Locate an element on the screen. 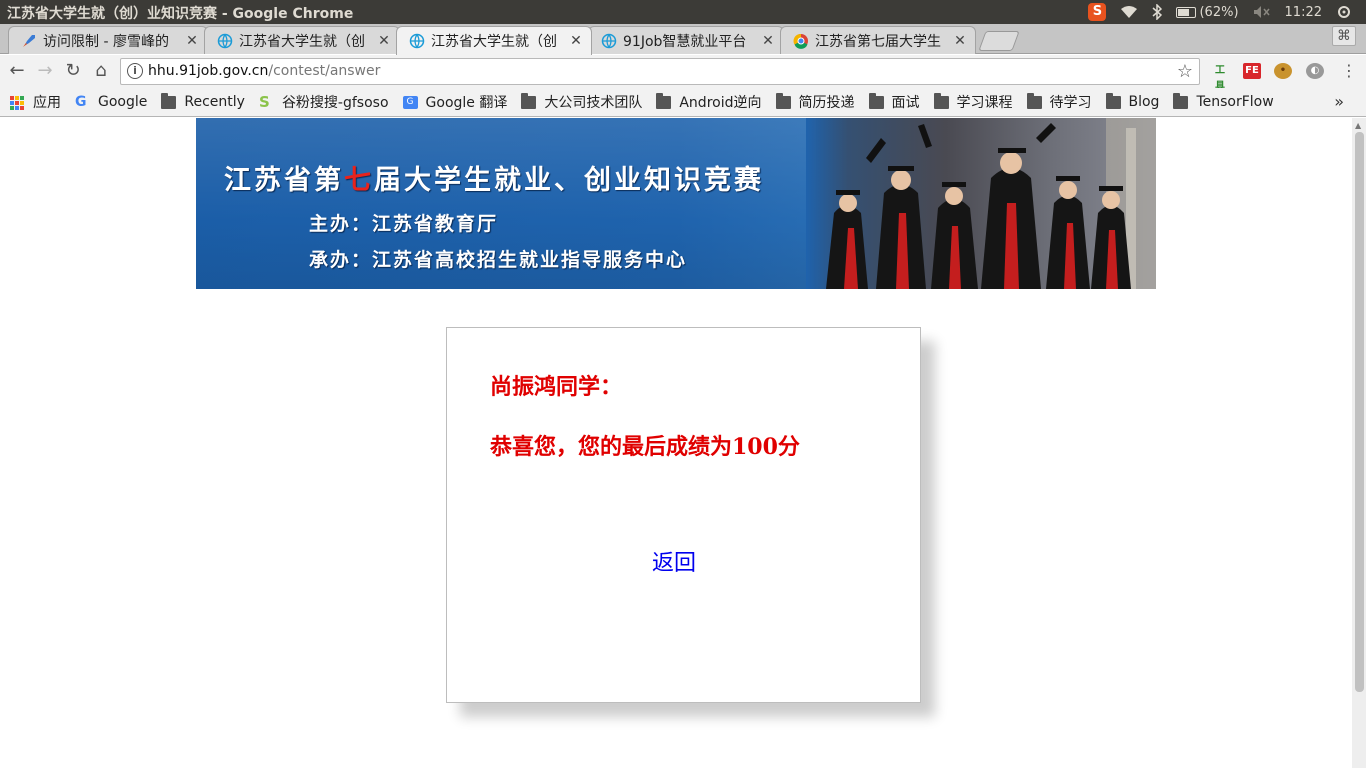 Image resolution: width=1366 pixels, height=768 pixels. banner-headline: 江苏省第七届大学生就业、创业知识竞赛 is located at coordinates (494, 180).